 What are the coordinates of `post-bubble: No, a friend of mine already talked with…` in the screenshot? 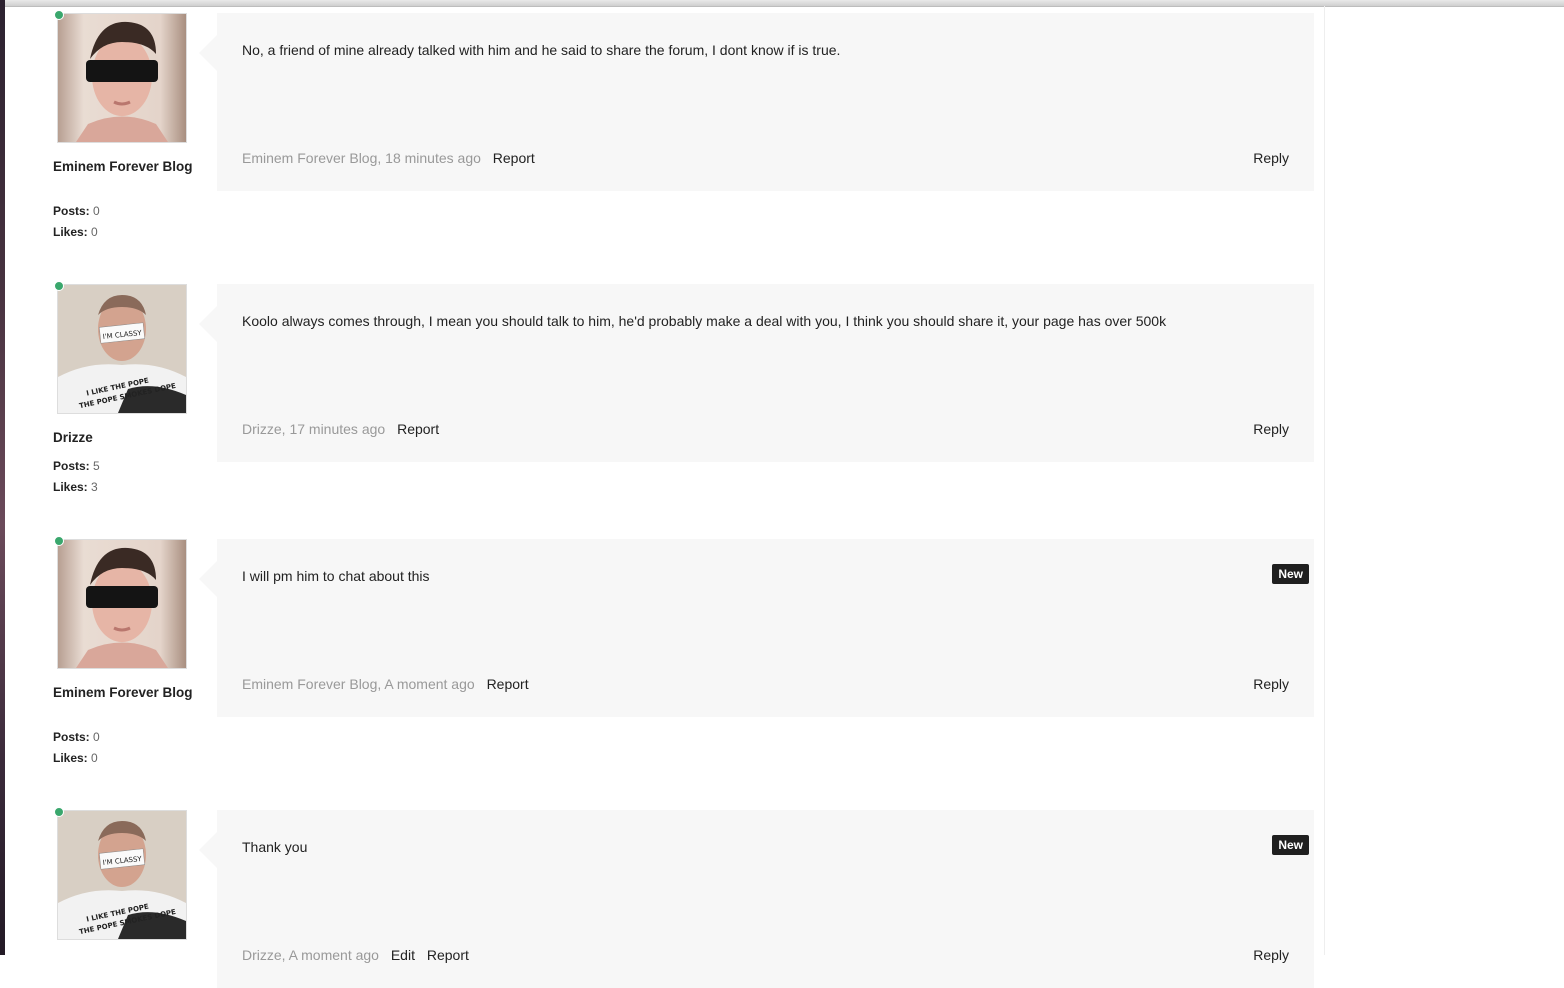 It's located at (756, 102).